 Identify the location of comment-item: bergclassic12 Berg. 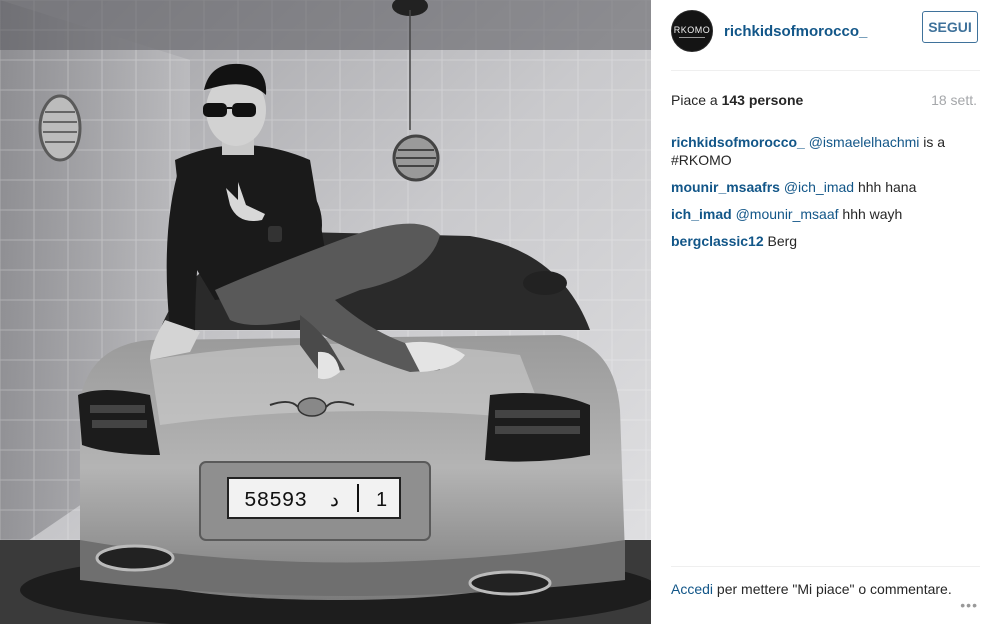
(824, 241).